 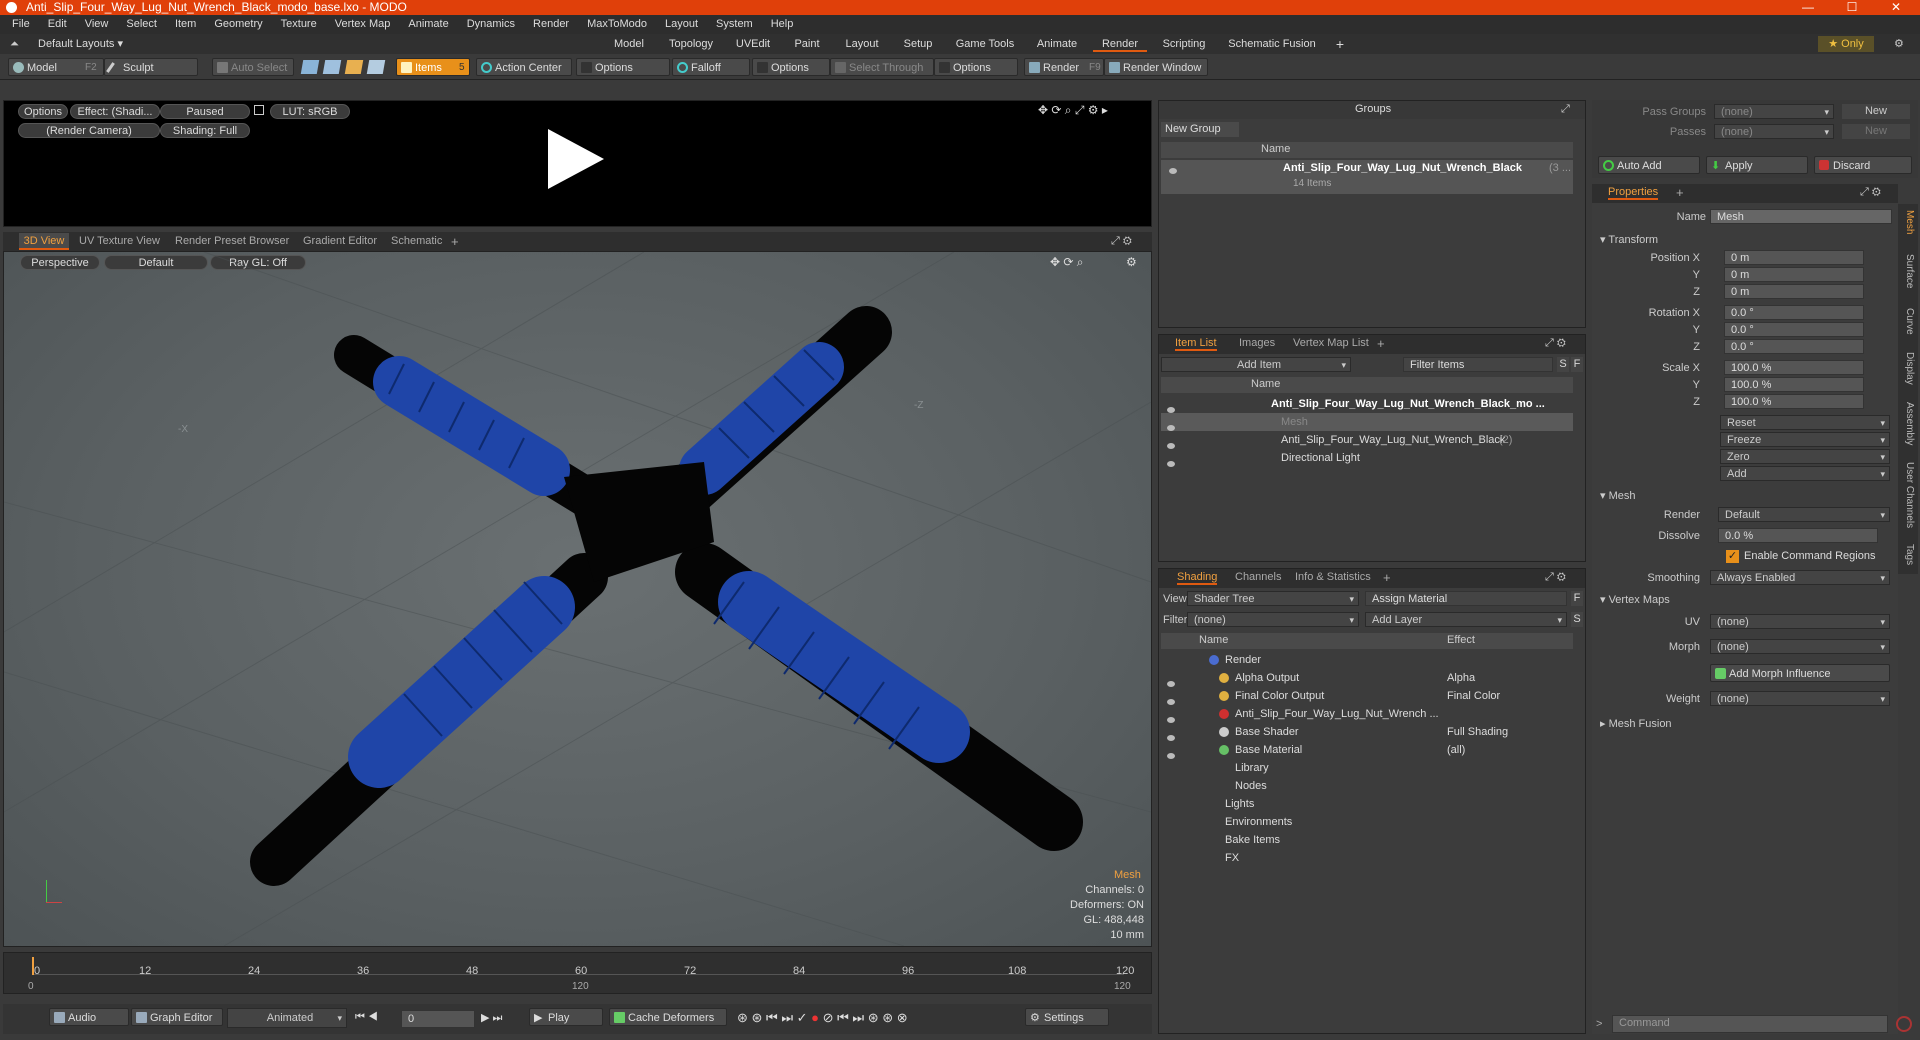 I want to click on tab-schematic-fusion: Schematic Fusion, so click(x=1272, y=44).